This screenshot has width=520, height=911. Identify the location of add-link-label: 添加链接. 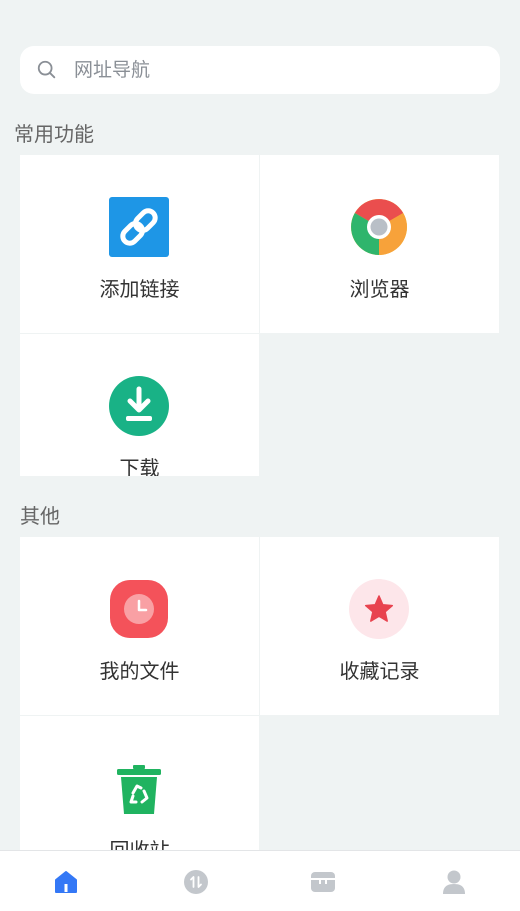
(139, 289).